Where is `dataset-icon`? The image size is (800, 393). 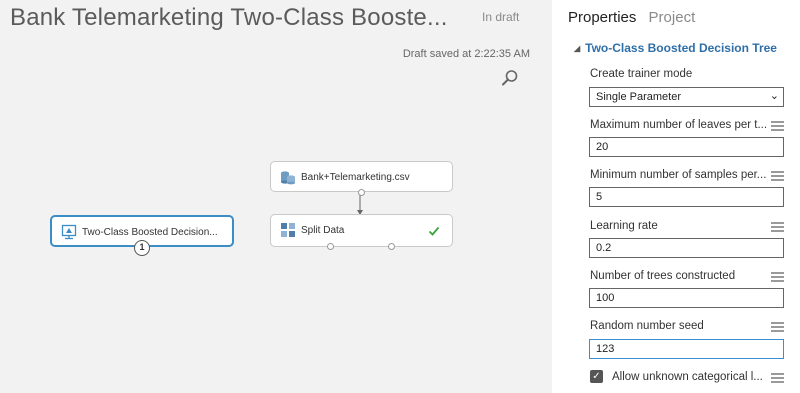
dataset-icon is located at coordinates (288, 178).